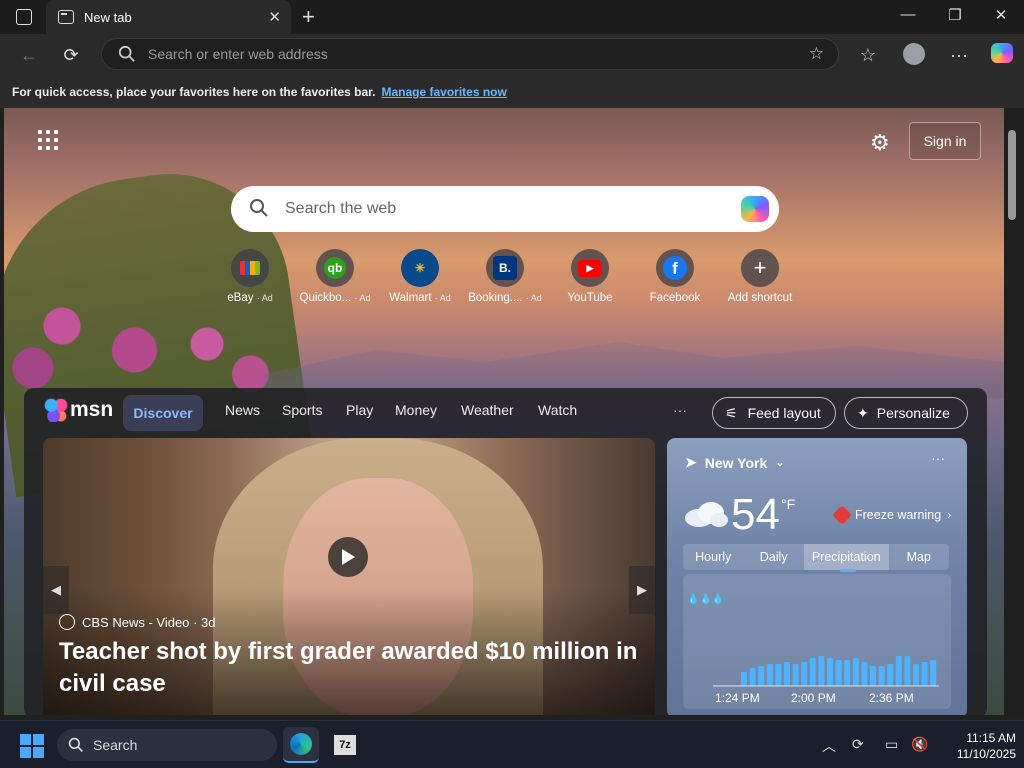 This screenshot has height=768, width=1024. I want to click on precipitation-chart-svg: 💧💧💧 1:24 PM 2:00 PM 2:36 PM, so click(813, 648).